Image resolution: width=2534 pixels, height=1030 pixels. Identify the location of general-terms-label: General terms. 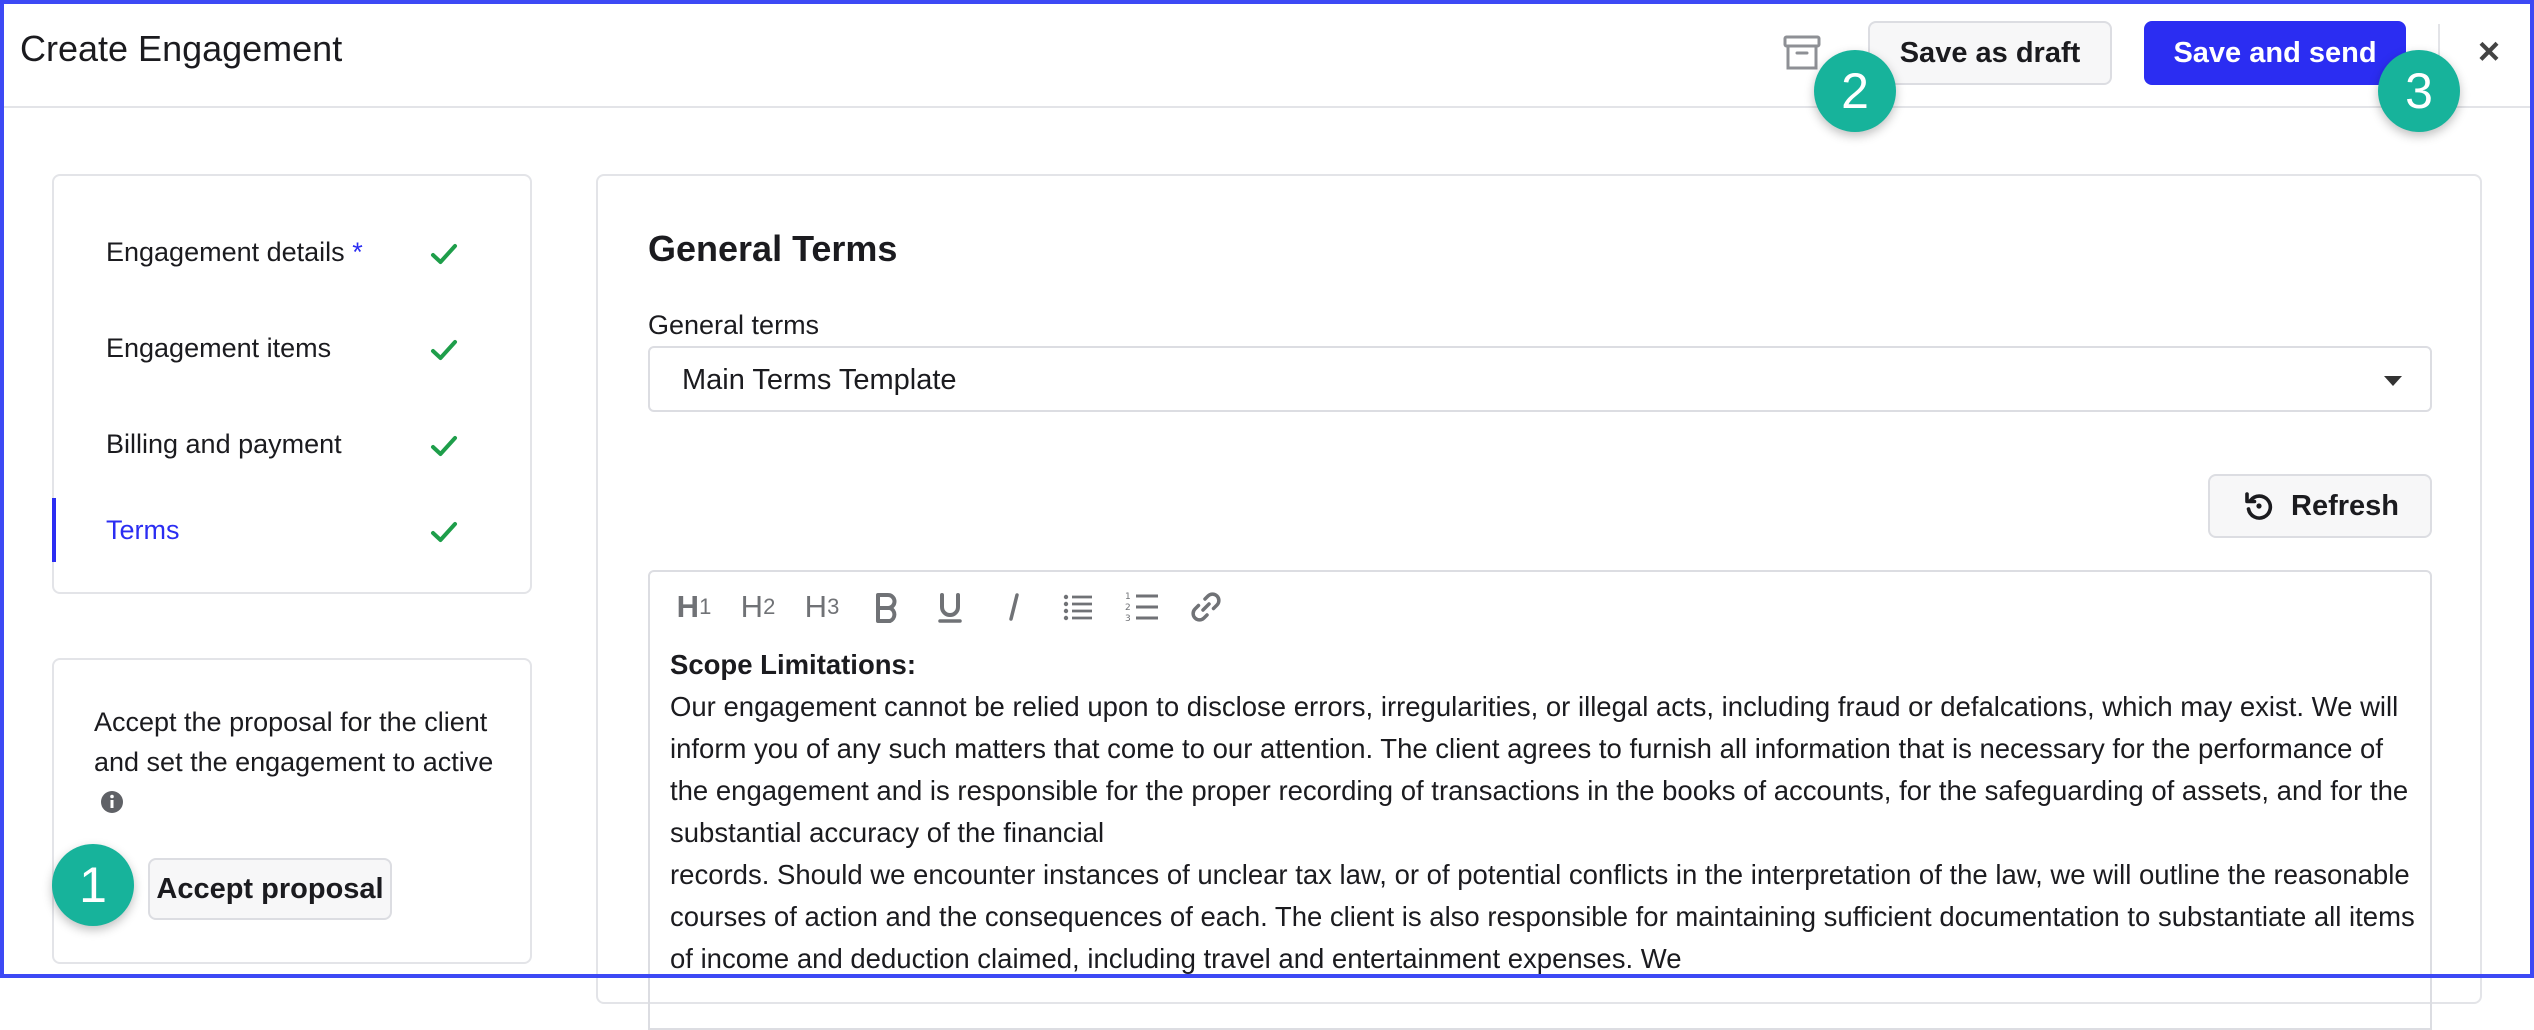
(734, 325).